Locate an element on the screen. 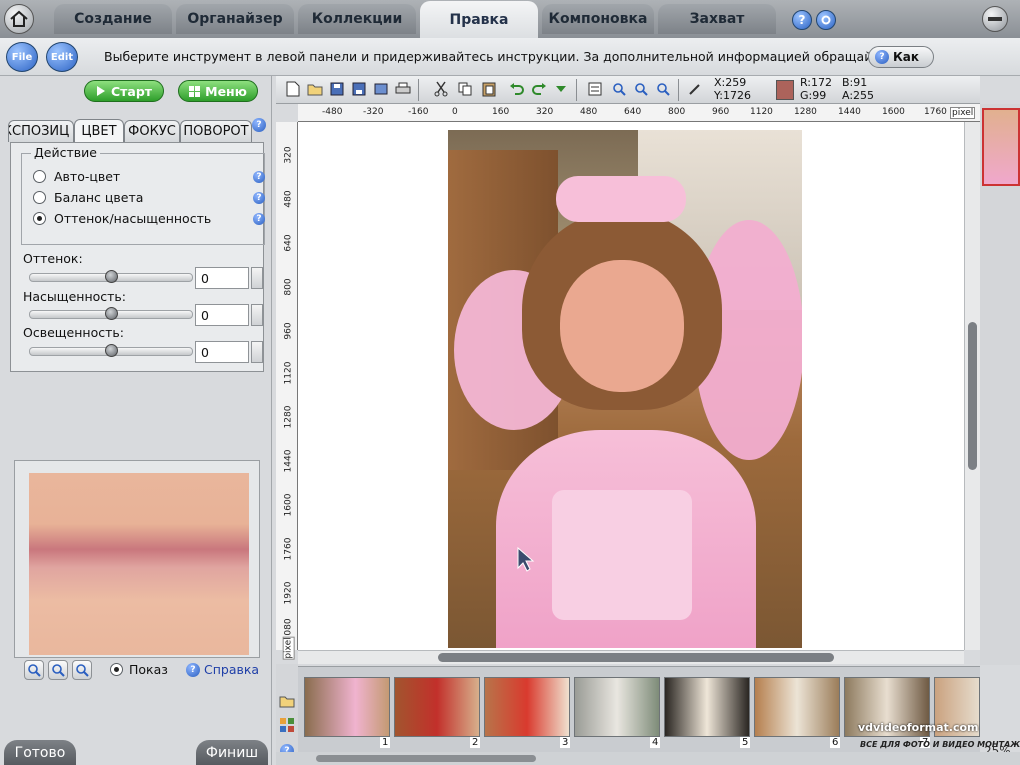 The height and width of the screenshot is (765, 1020). preview-panel is located at coordinates (137, 559).